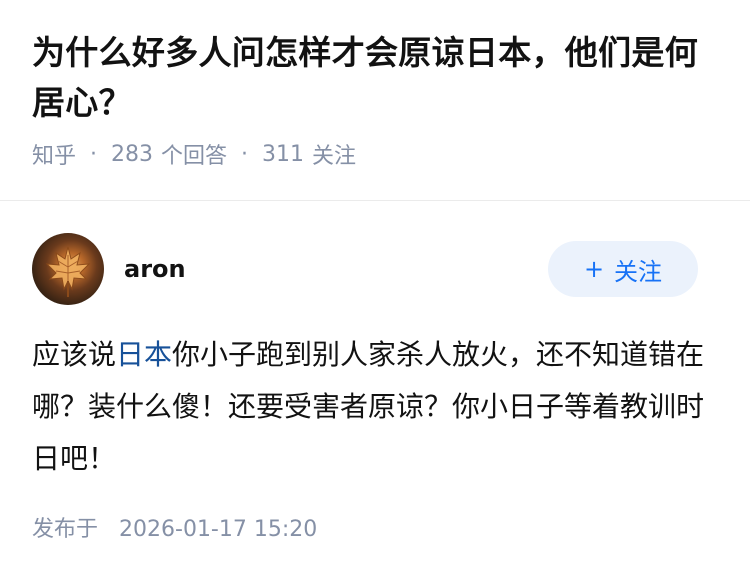 The width and height of the screenshot is (750, 580). Describe the element at coordinates (375, 154) in the screenshot. I see `question-meta: 知乎 · 283 个回答 · 311 关注` at that location.